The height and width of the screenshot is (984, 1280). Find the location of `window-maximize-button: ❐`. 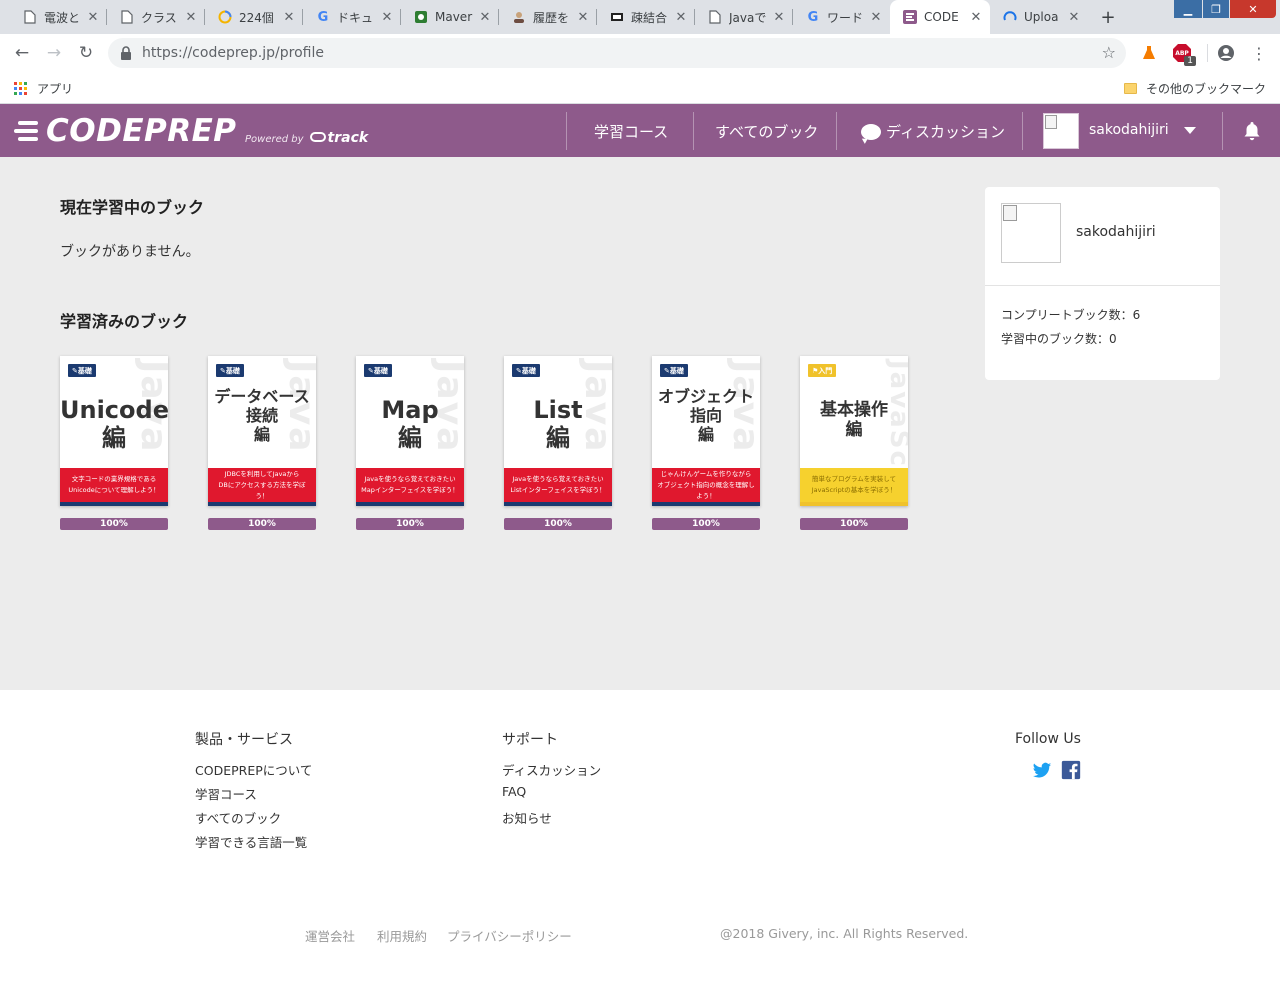

window-maximize-button: ❐ is located at coordinates (1216, 9).